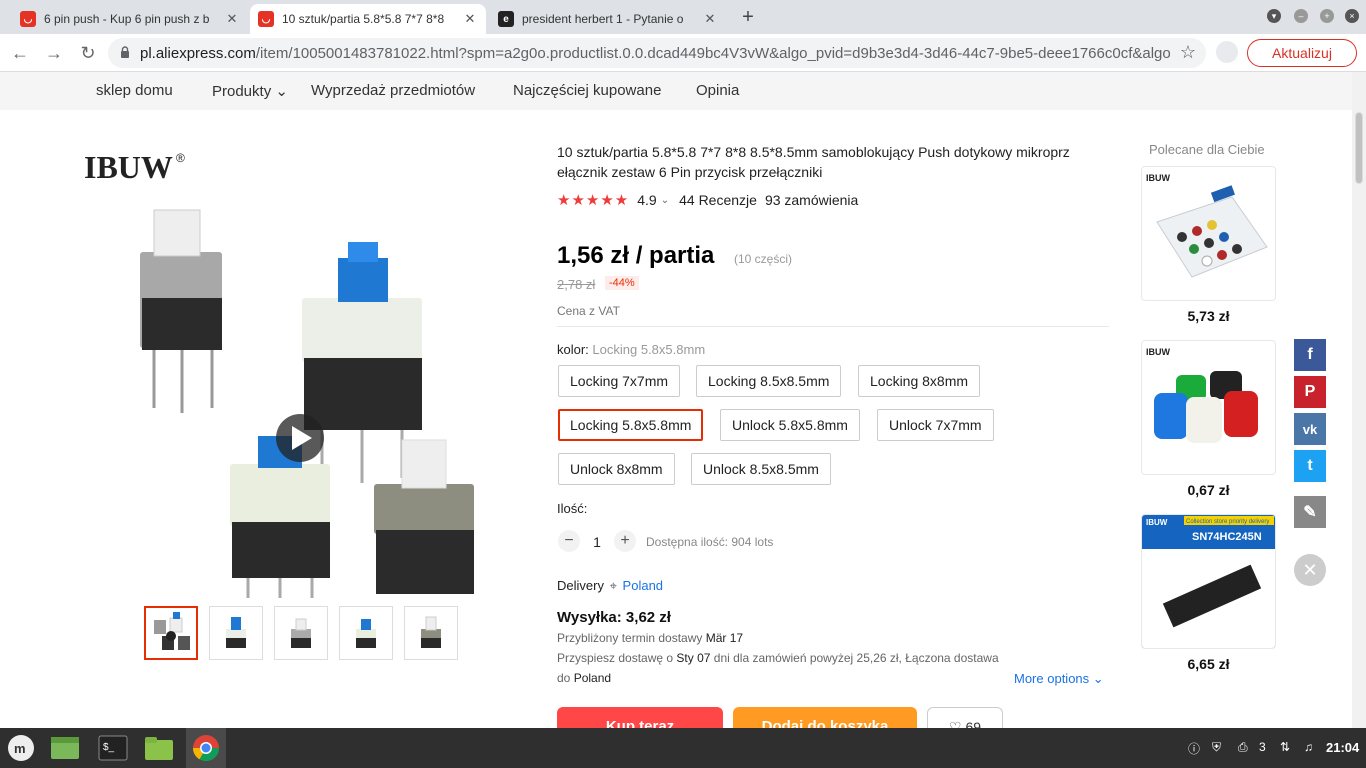 The image size is (1366, 768). What do you see at coordinates (1207, 149) in the screenshot?
I see `recommended-title: Polecane dla Ciebie` at bounding box center [1207, 149].